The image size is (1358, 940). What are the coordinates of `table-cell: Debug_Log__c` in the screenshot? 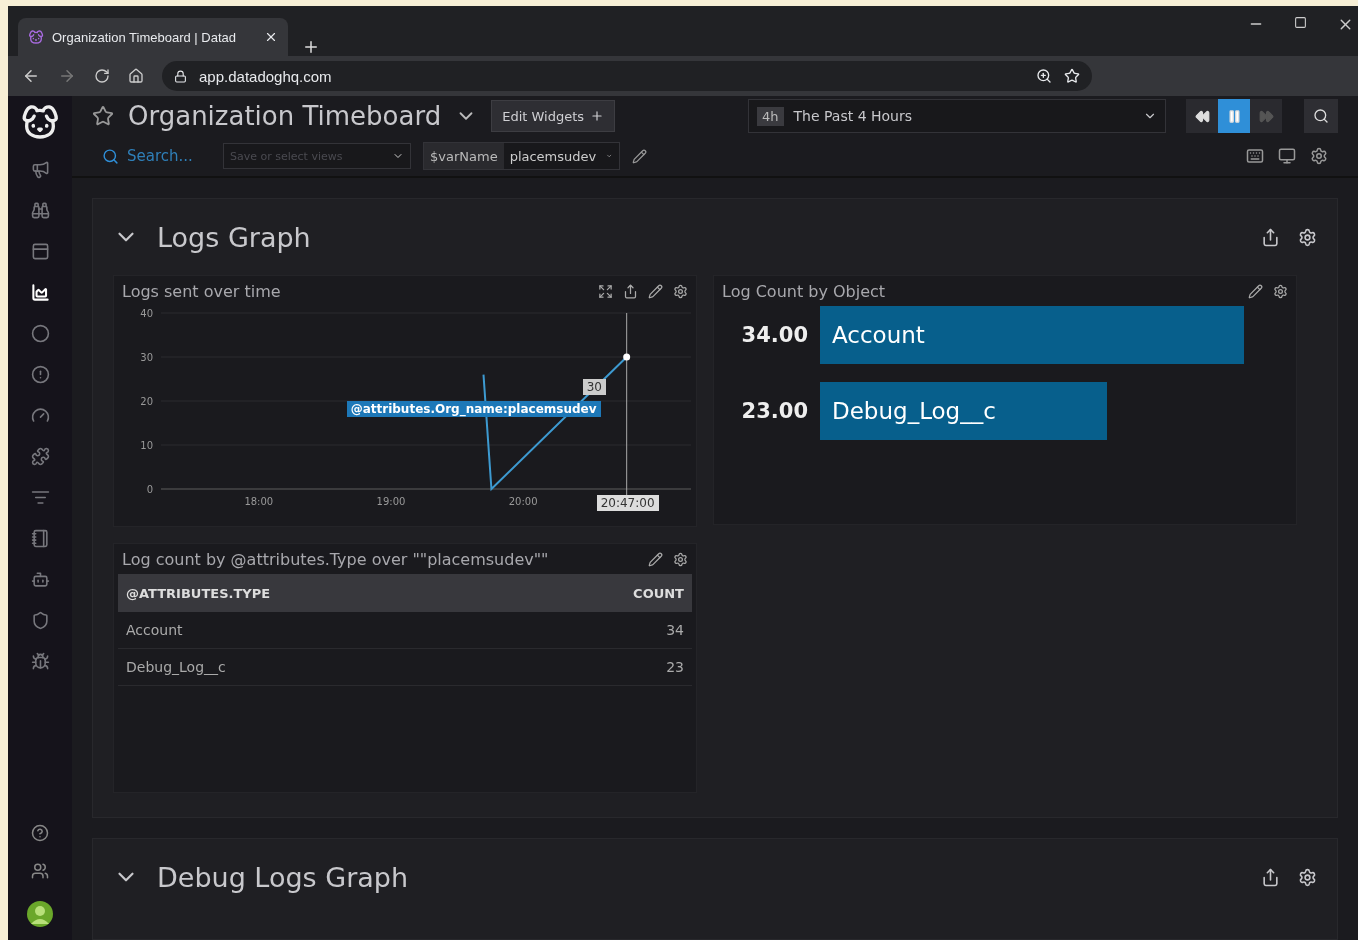 It's located at (176, 667).